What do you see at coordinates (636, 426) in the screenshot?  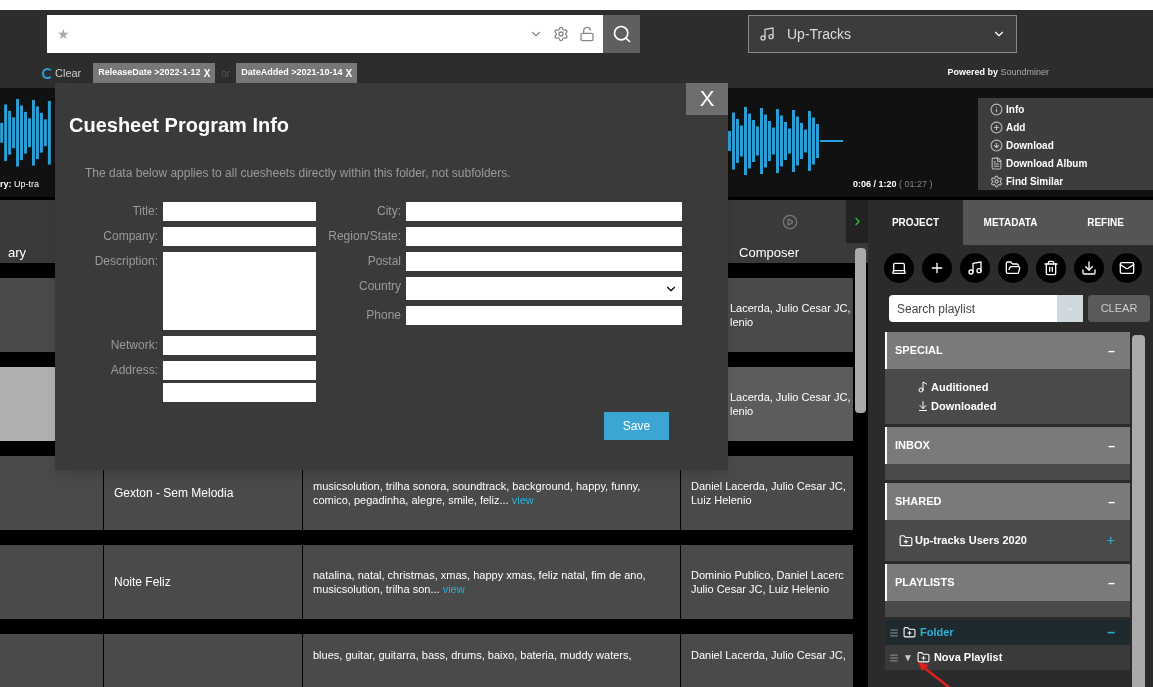 I see `save-button: Save` at bounding box center [636, 426].